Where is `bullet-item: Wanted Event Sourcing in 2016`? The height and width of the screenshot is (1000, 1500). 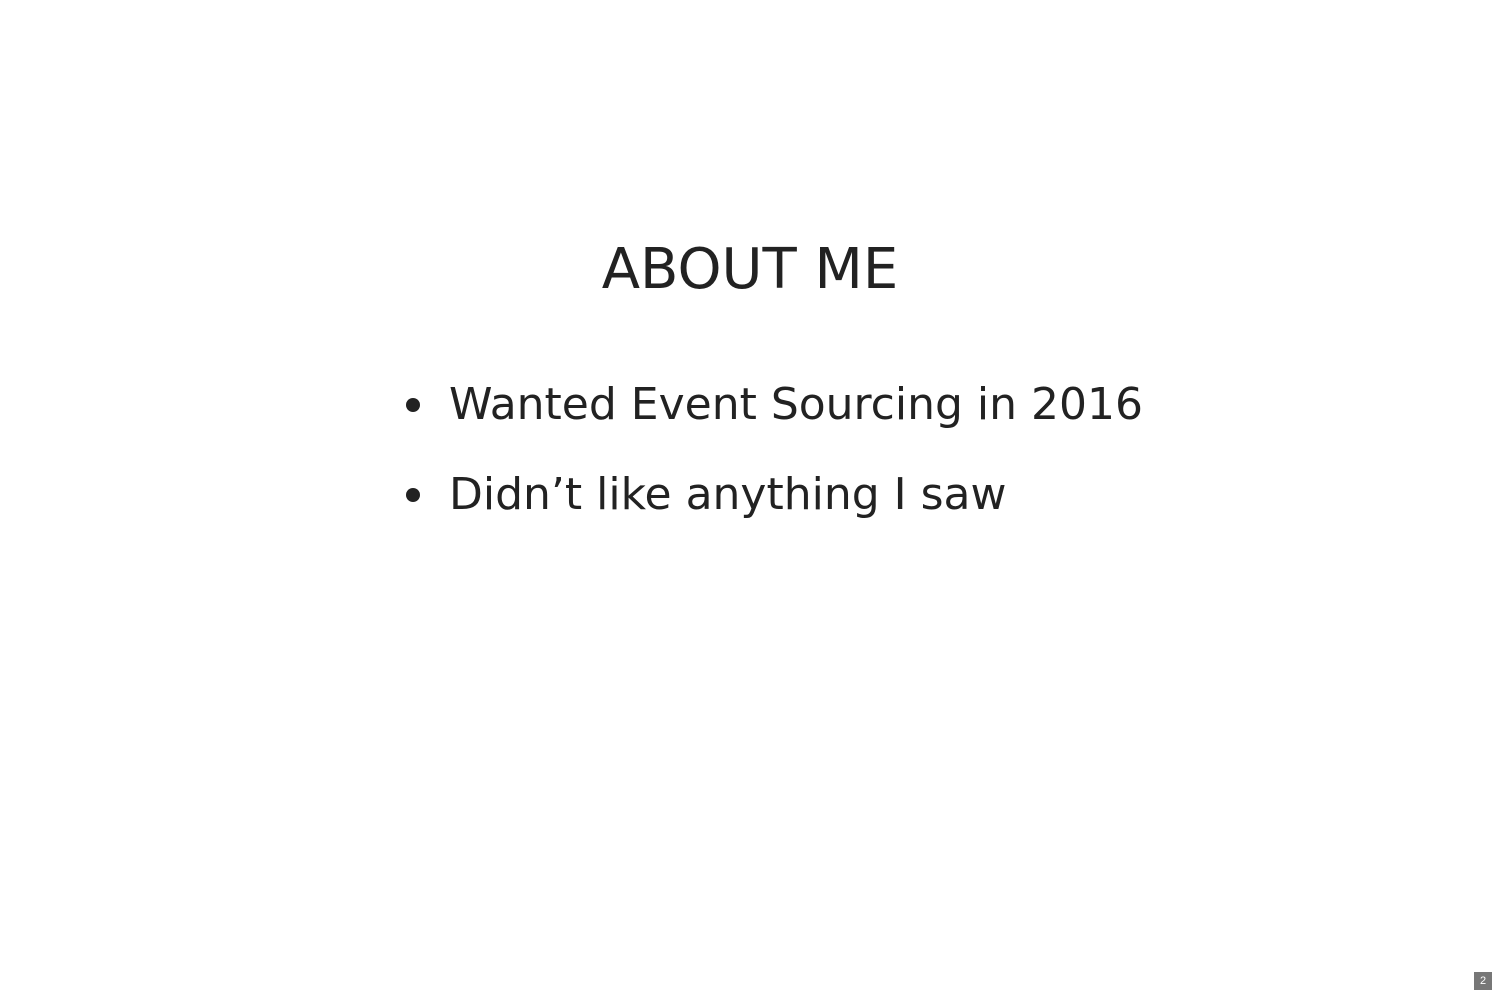 bullet-item: Wanted Event Sourcing in 2016 is located at coordinates (774, 405).